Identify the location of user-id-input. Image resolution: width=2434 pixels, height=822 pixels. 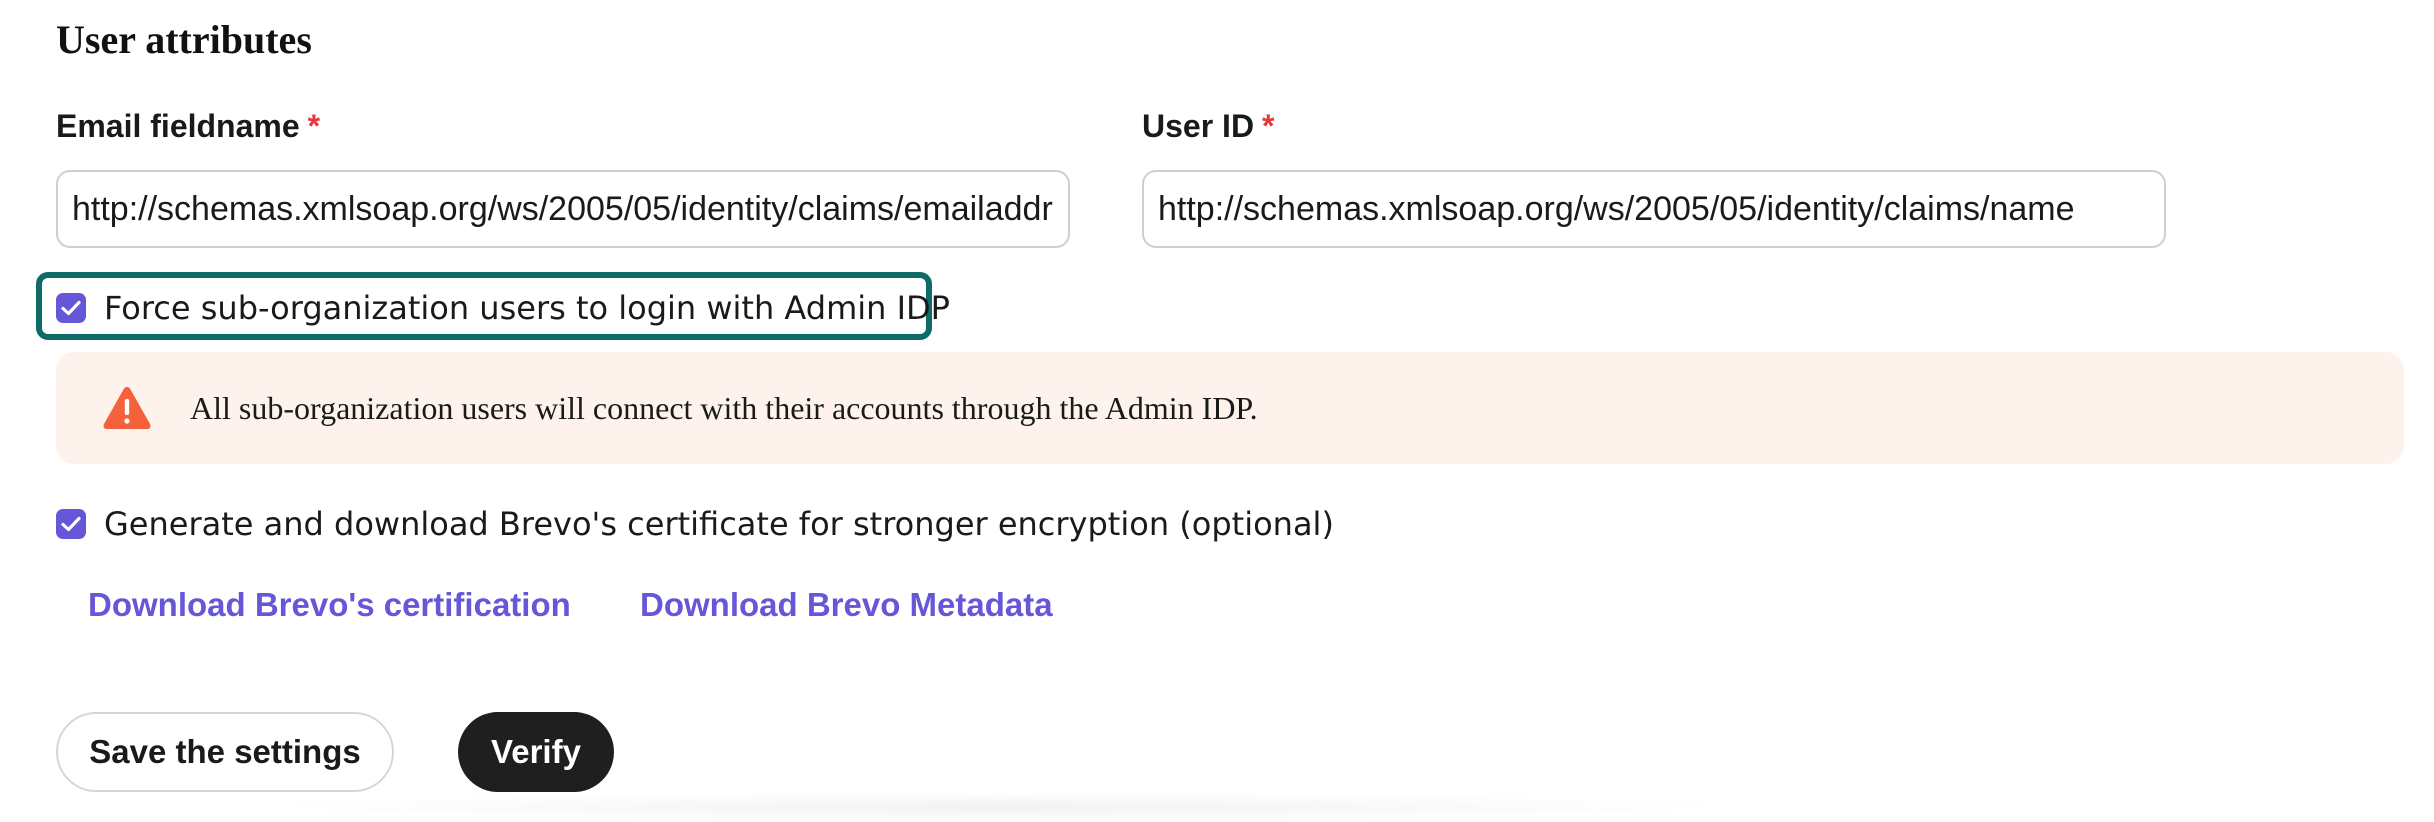
(1654, 209).